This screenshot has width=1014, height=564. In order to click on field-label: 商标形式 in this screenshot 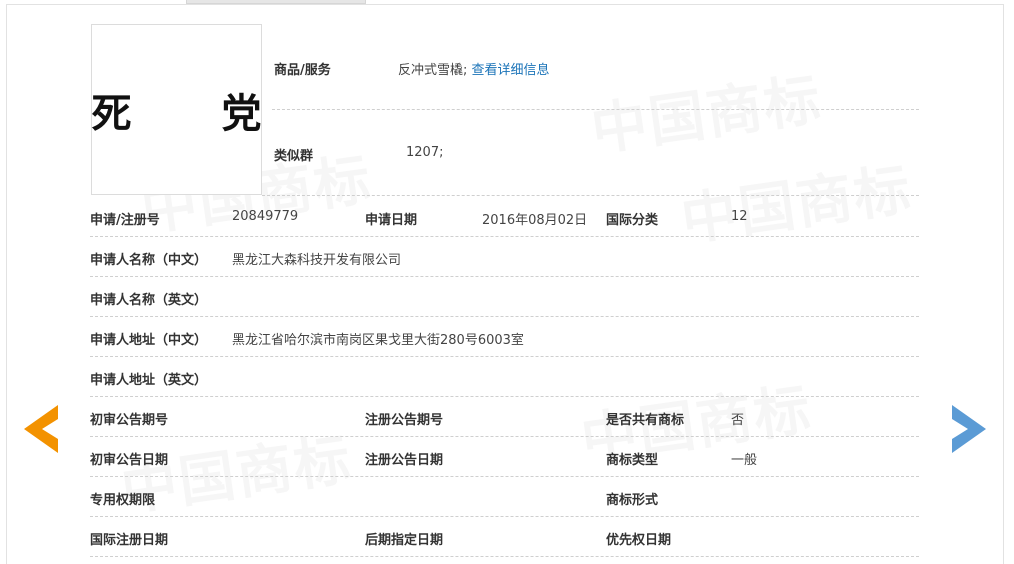, I will do `click(632, 500)`.